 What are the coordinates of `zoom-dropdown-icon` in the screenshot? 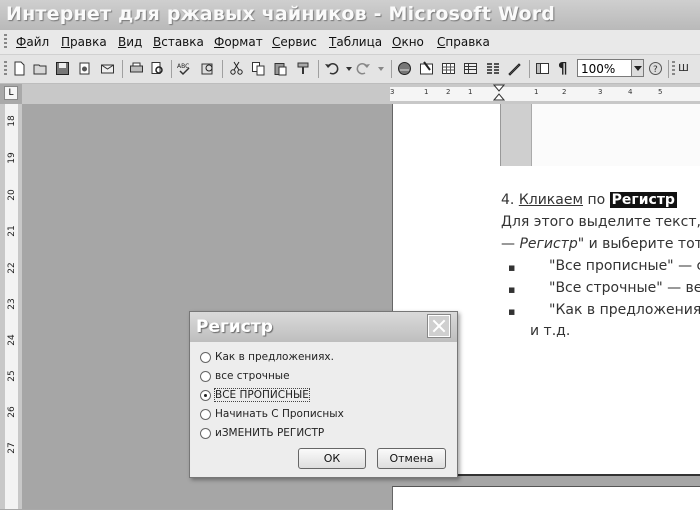 It's located at (637, 68).